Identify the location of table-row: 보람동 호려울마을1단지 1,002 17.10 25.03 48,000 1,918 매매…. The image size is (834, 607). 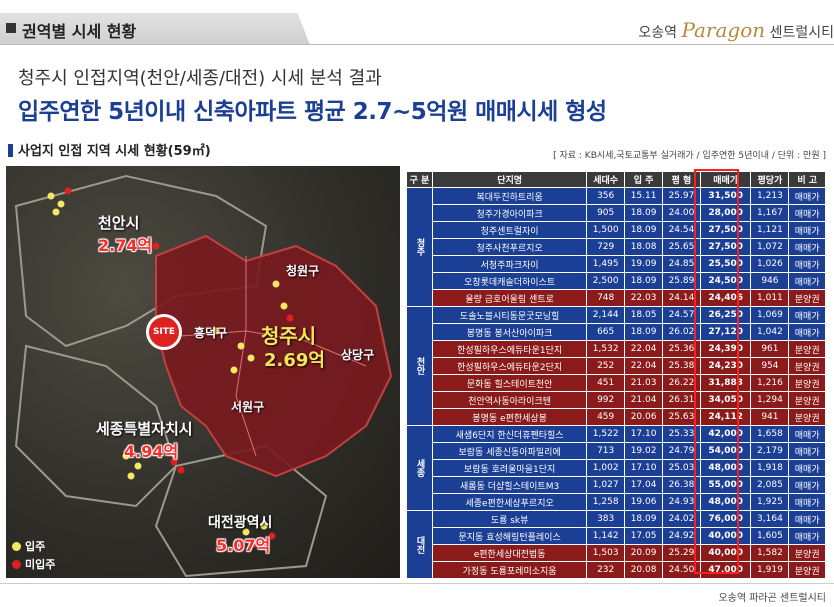
(616, 468).